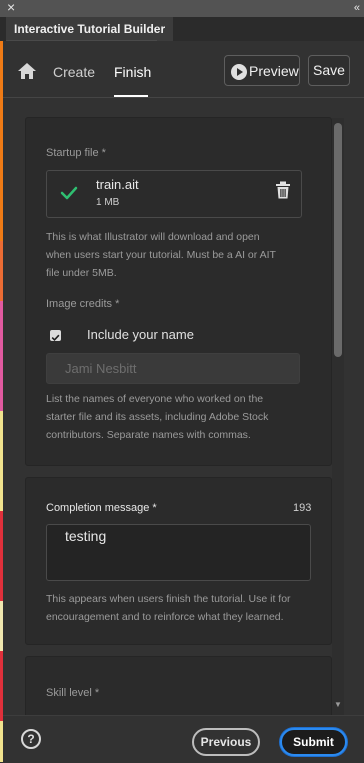 The width and height of the screenshot is (364, 763). I want to click on play-icon, so click(239, 72).